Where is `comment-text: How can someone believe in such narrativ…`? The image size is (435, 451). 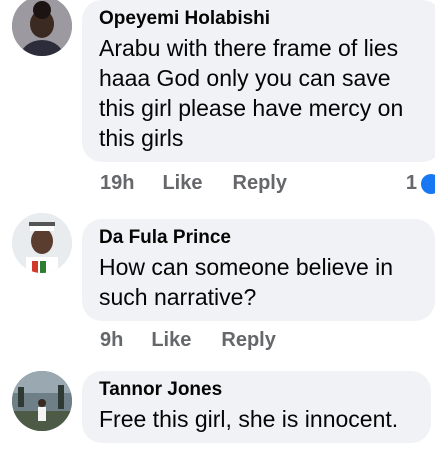
comment-text: How can someone believe in such narrativ… is located at coordinates (246, 282).